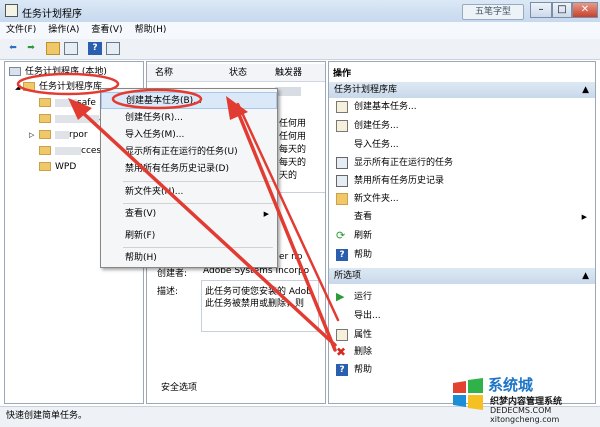 This screenshot has width=600, height=427. Describe the element at coordinates (300, 11) in the screenshot. I see `title-bar: 任务计划程序 五笔字型 – □ ✕` at that location.